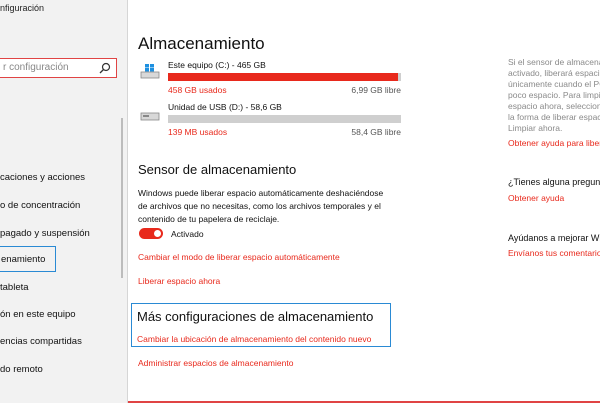  What do you see at coordinates (554, 117) in the screenshot?
I see `info-line: la forma de liberar espaci` at bounding box center [554, 117].